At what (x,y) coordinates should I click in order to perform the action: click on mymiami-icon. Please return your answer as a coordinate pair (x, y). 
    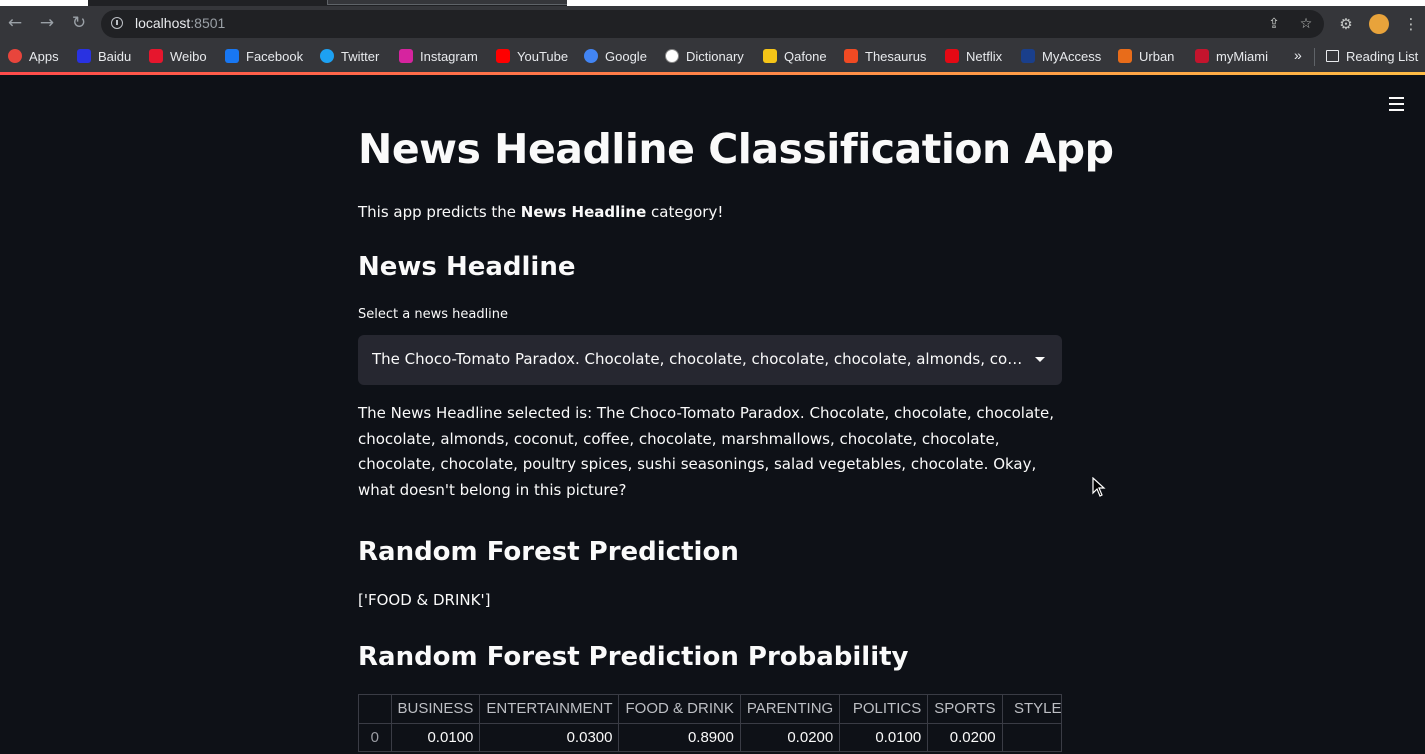
    Looking at the image, I should click on (1202, 56).